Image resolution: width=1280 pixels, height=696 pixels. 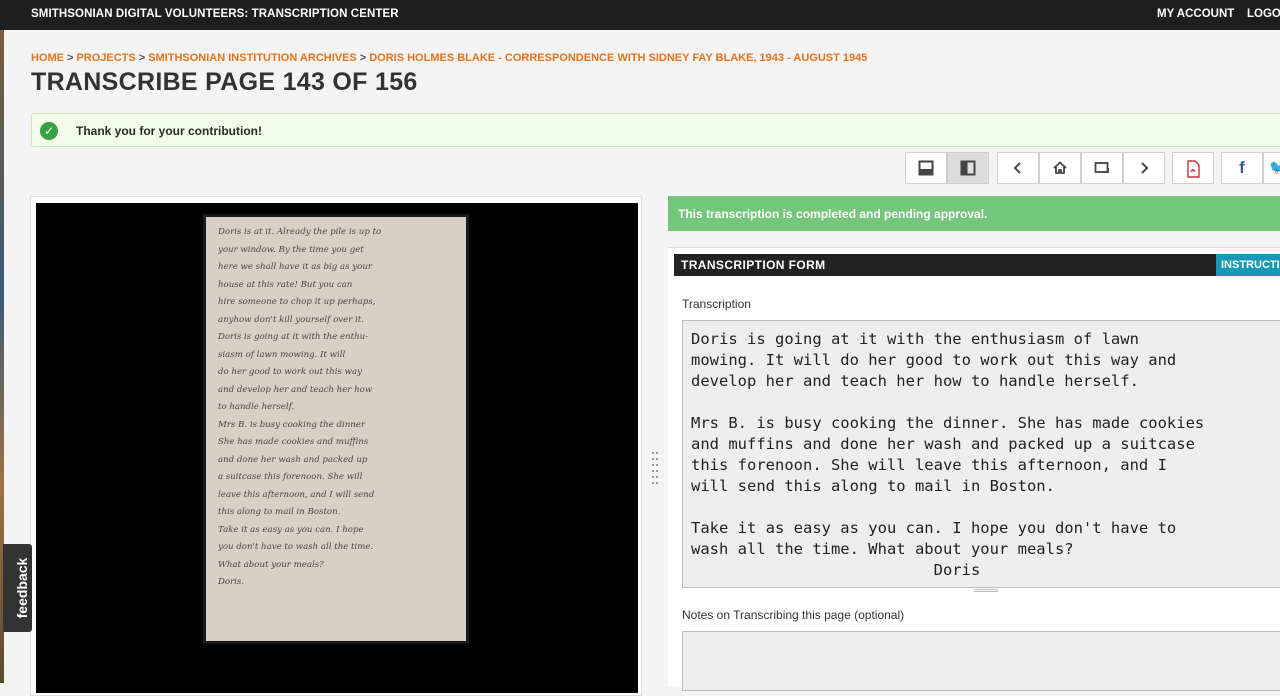 What do you see at coordinates (1248, 265) in the screenshot?
I see `instructions-tab: INSTRUCTIONS` at bounding box center [1248, 265].